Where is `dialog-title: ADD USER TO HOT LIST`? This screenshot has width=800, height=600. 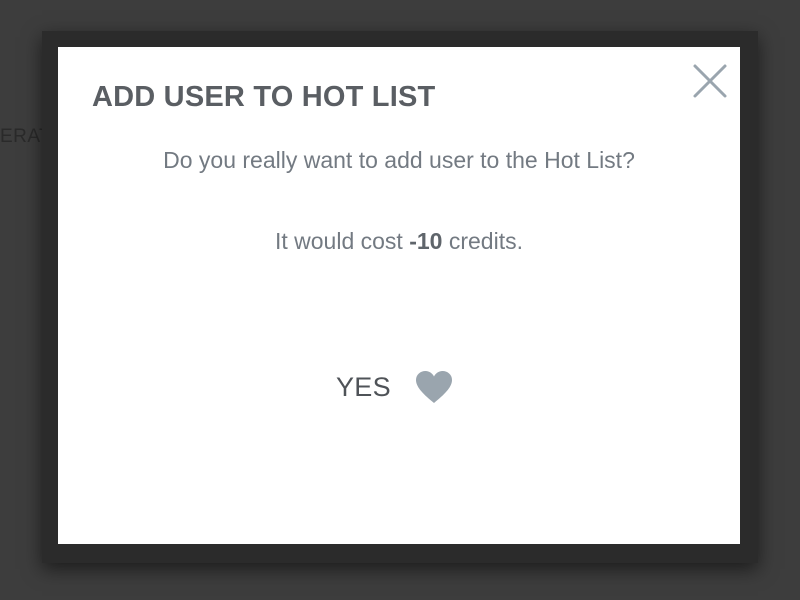
dialog-title: ADD USER TO HOT LIST is located at coordinates (264, 97).